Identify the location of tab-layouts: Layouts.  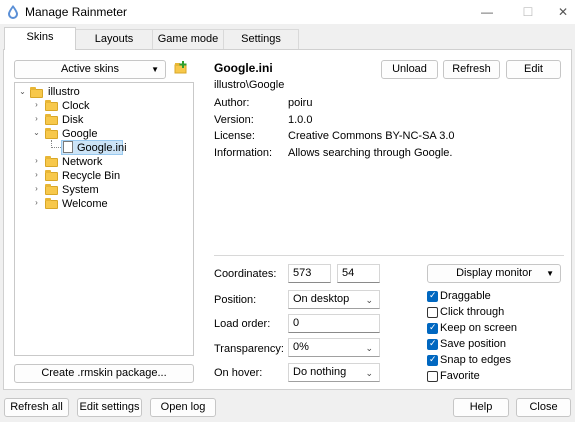
(114, 39).